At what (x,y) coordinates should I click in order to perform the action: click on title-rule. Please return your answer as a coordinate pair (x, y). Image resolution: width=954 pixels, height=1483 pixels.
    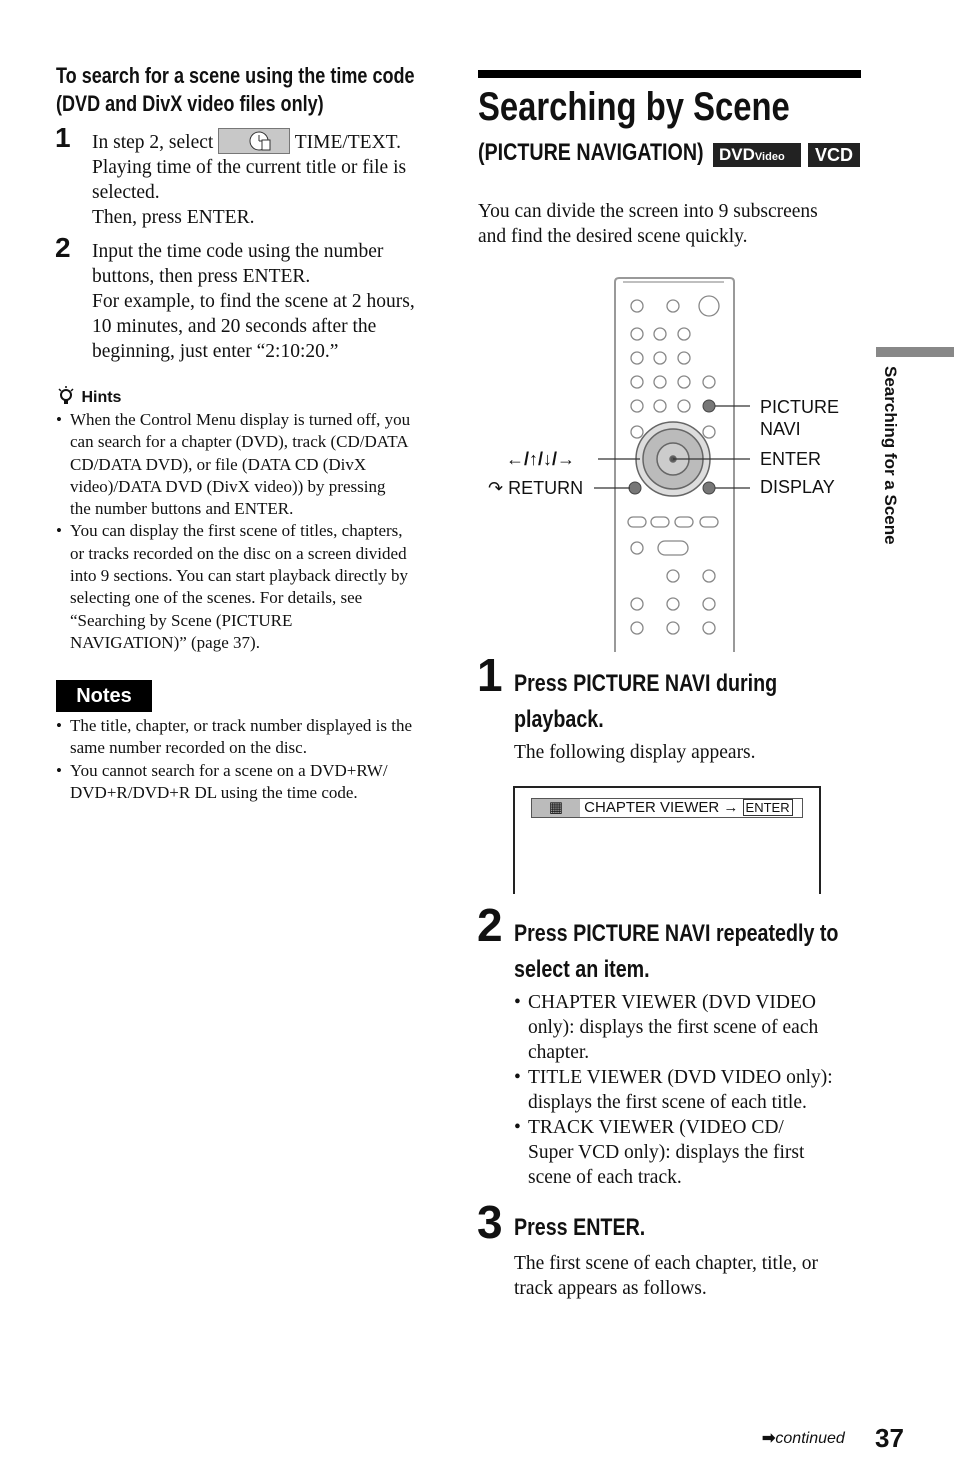
    Looking at the image, I should click on (669, 74).